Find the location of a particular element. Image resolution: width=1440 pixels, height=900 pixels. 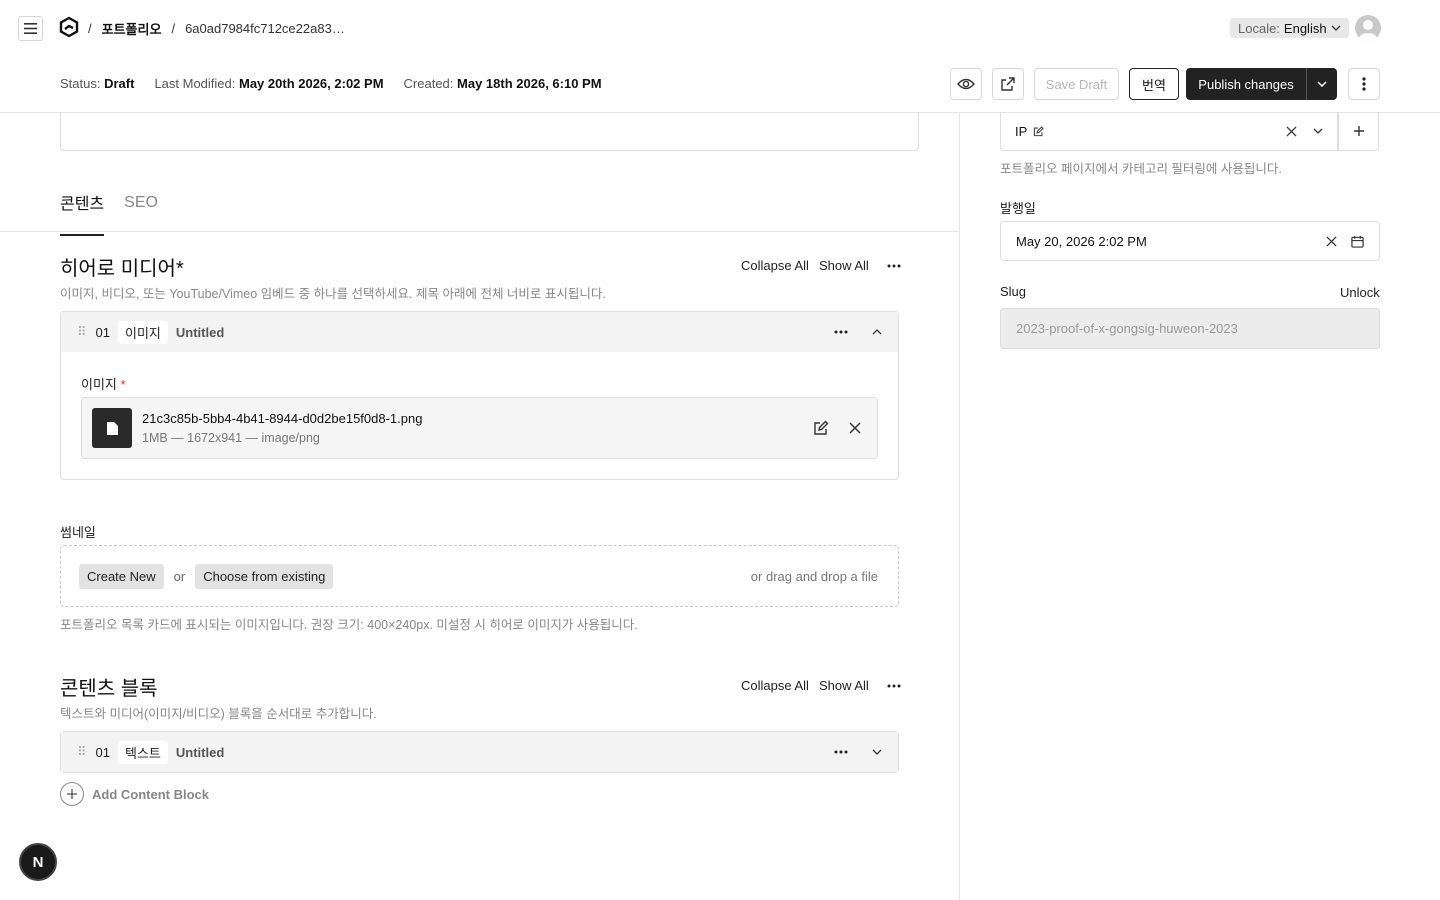

block-header: ⠿ 01 텍스트 Untitled is located at coordinates (479, 752).